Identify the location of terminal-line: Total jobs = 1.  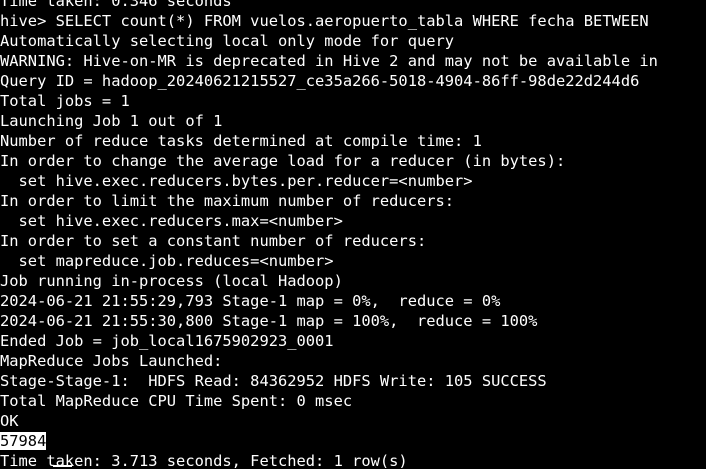
(65, 101).